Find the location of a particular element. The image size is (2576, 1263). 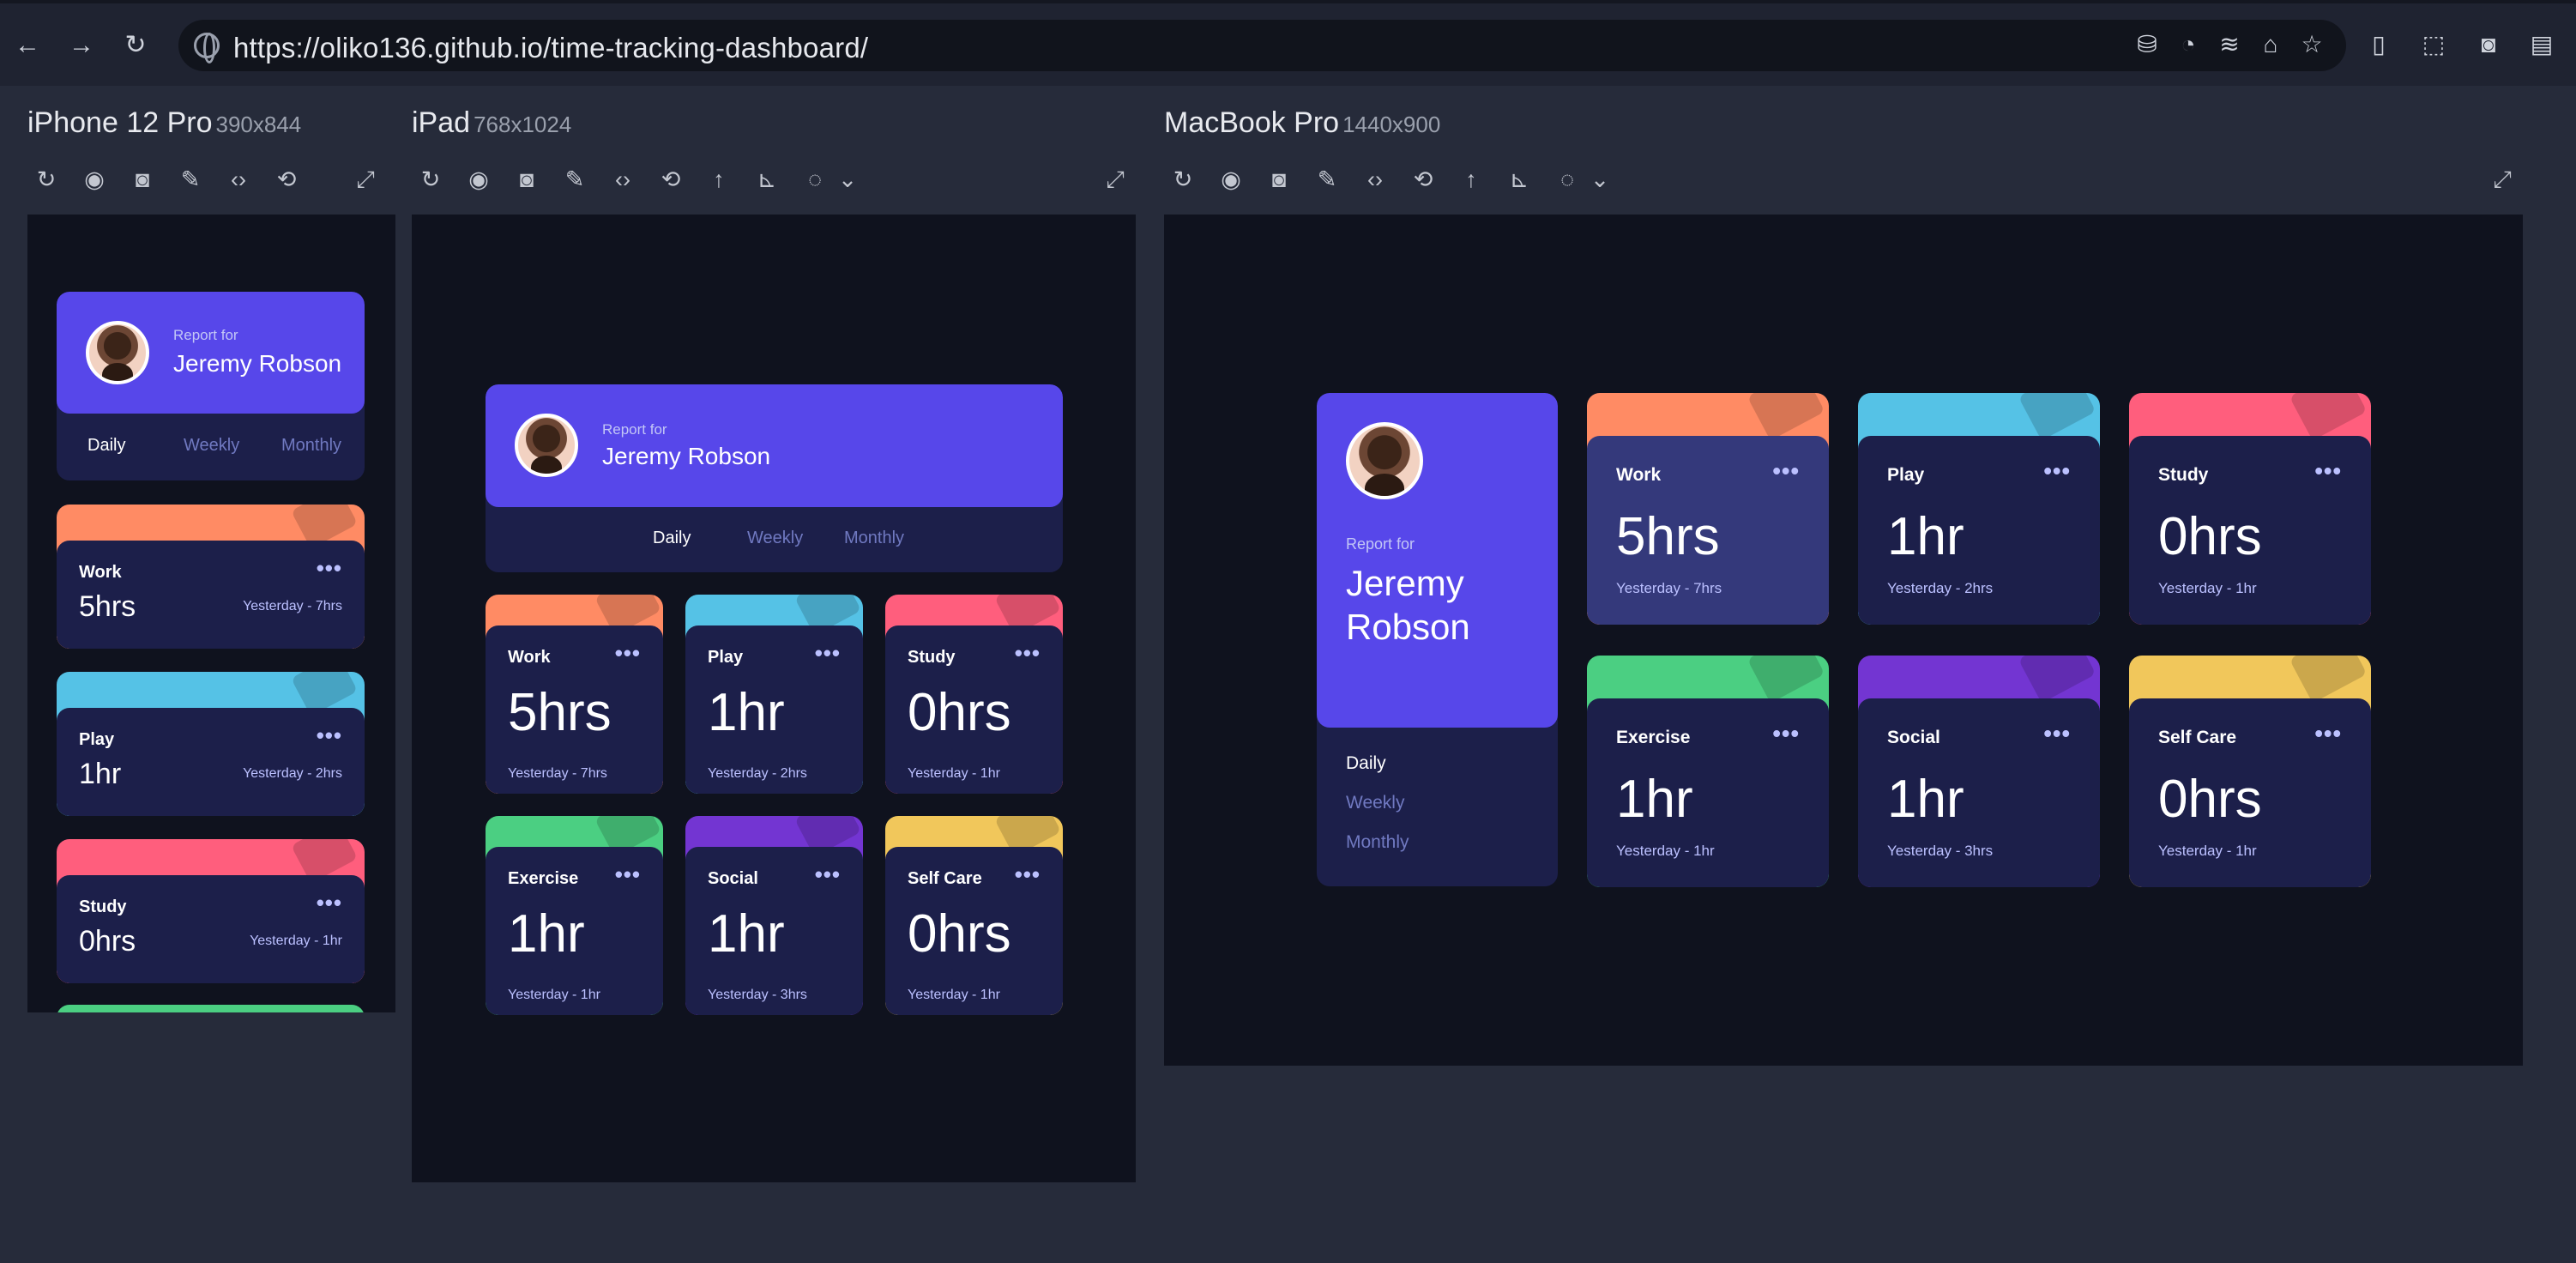

avatar is located at coordinates (117, 352).